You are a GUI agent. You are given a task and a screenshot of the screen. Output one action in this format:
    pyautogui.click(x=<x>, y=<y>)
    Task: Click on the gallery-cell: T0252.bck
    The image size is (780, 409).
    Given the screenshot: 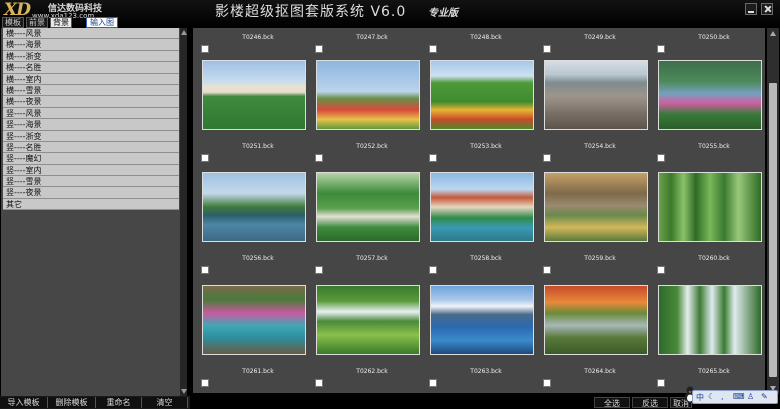 What is the action you would take?
    pyautogui.click(x=372, y=115)
    